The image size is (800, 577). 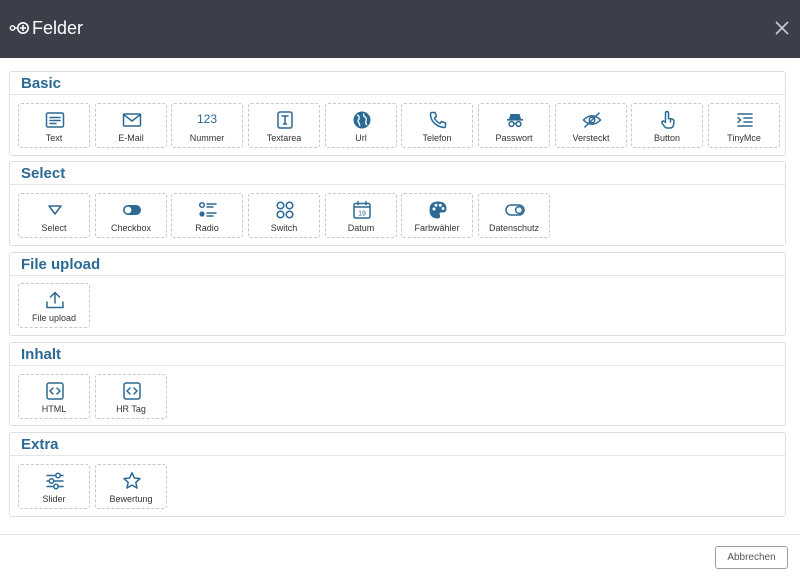 What do you see at coordinates (751, 557) in the screenshot?
I see `cancel-button: Abbrechen` at bounding box center [751, 557].